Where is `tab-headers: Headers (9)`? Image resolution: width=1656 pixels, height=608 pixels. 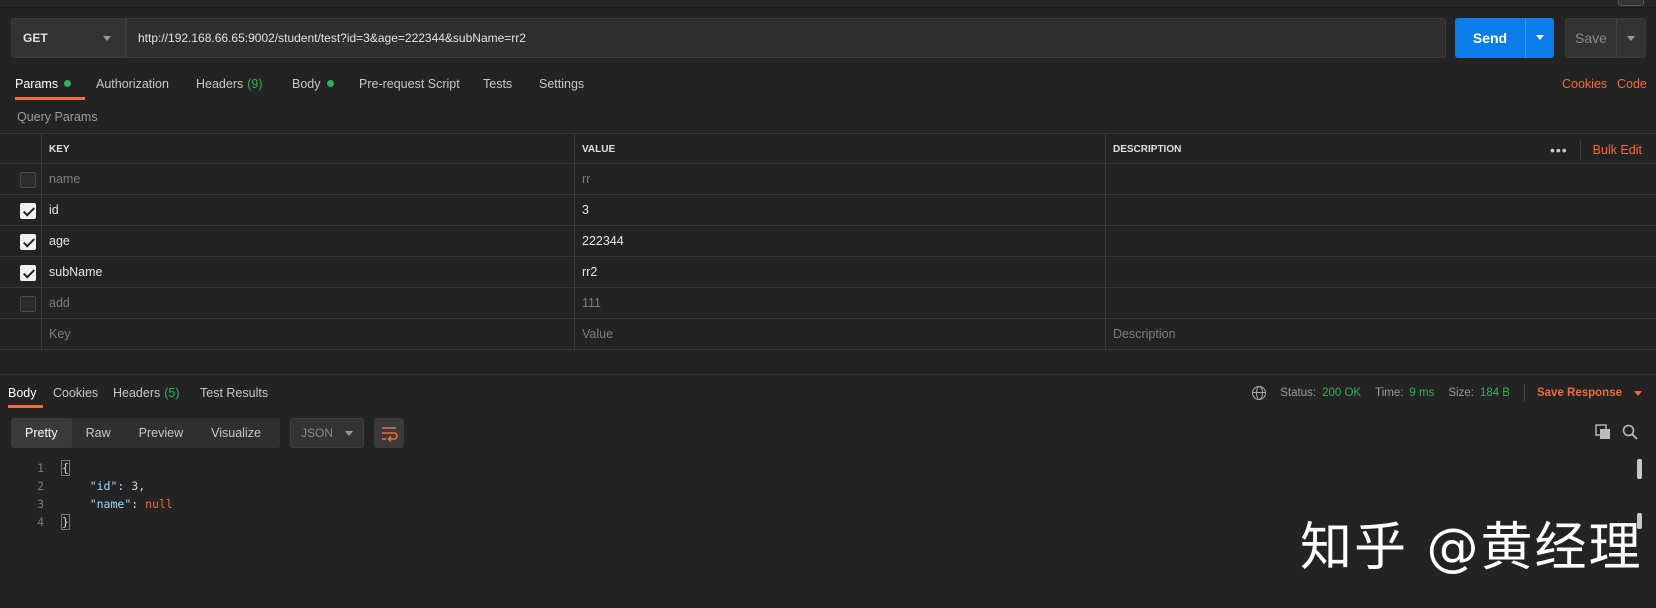
tab-headers: Headers (9) is located at coordinates (229, 86).